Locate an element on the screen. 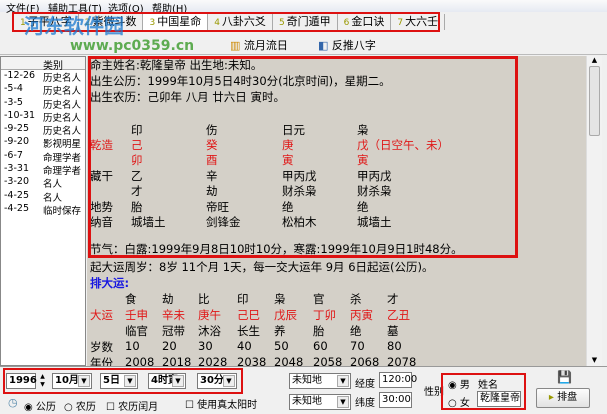 Image resolution: width=607 pixels, height=414 pixels. list-item: -10-31 历史名人 is located at coordinates (43, 116).